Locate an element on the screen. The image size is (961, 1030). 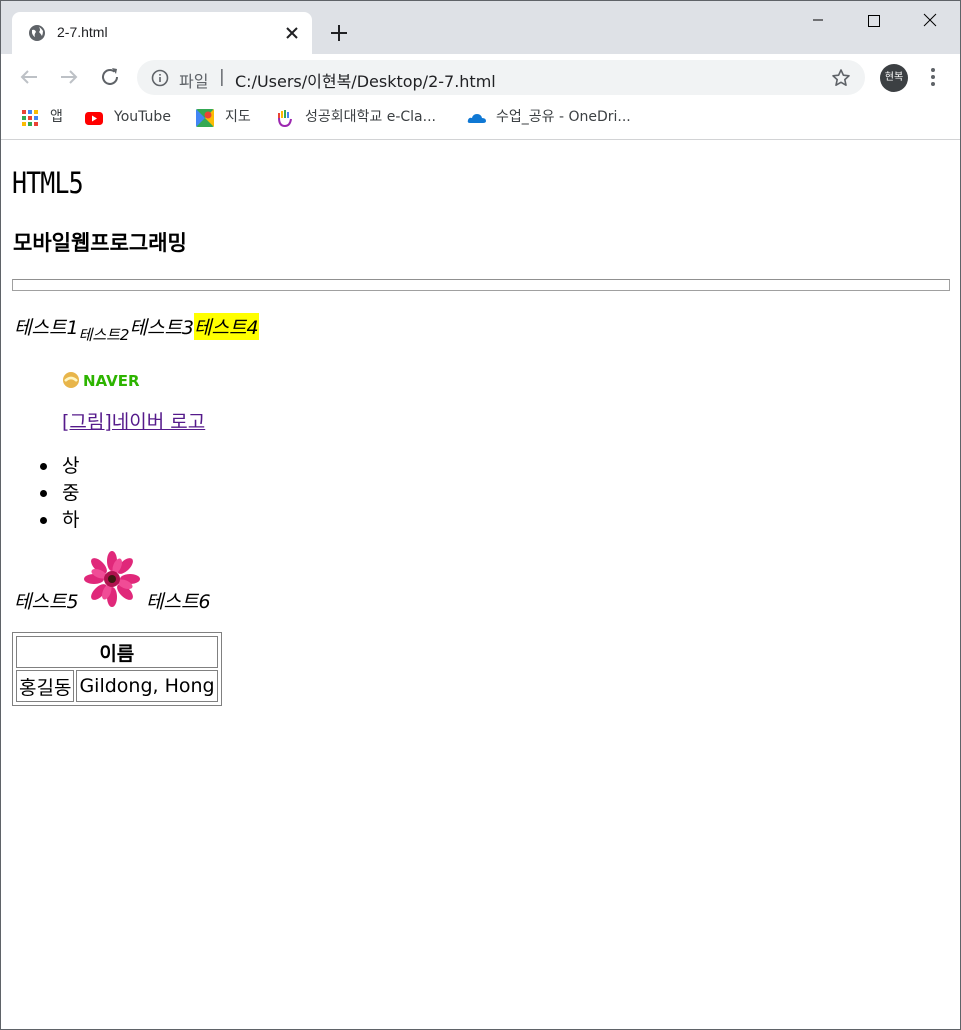
list-item: 상 is located at coordinates (58, 466).